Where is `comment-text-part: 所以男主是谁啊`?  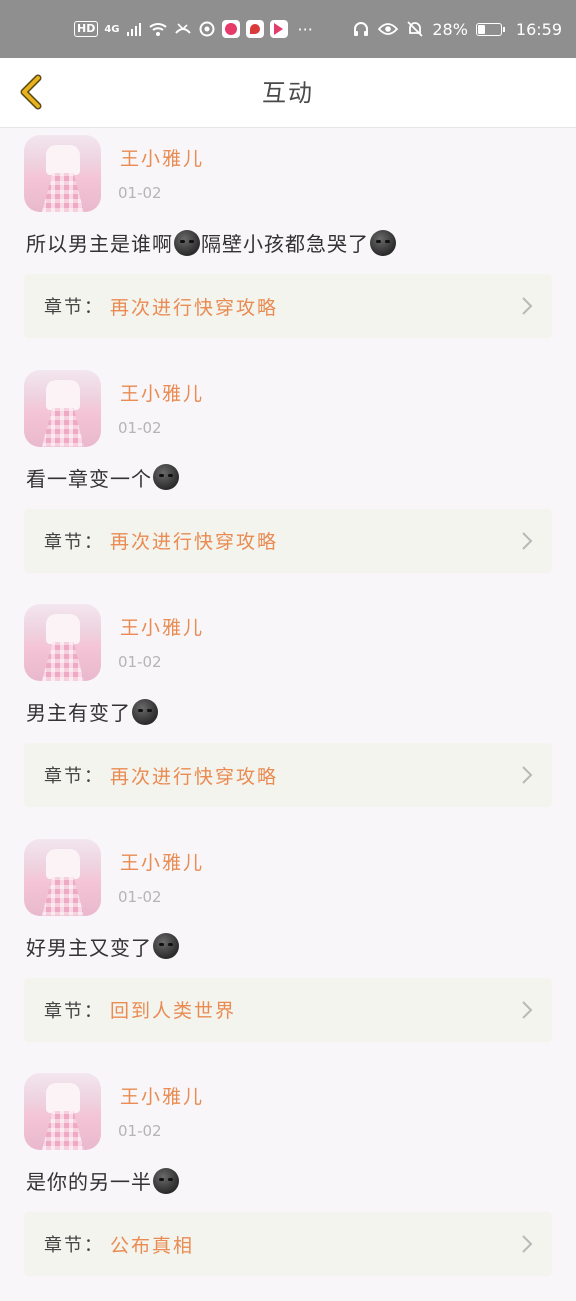
comment-text-part: 所以男主是谁啊 is located at coordinates (99, 244).